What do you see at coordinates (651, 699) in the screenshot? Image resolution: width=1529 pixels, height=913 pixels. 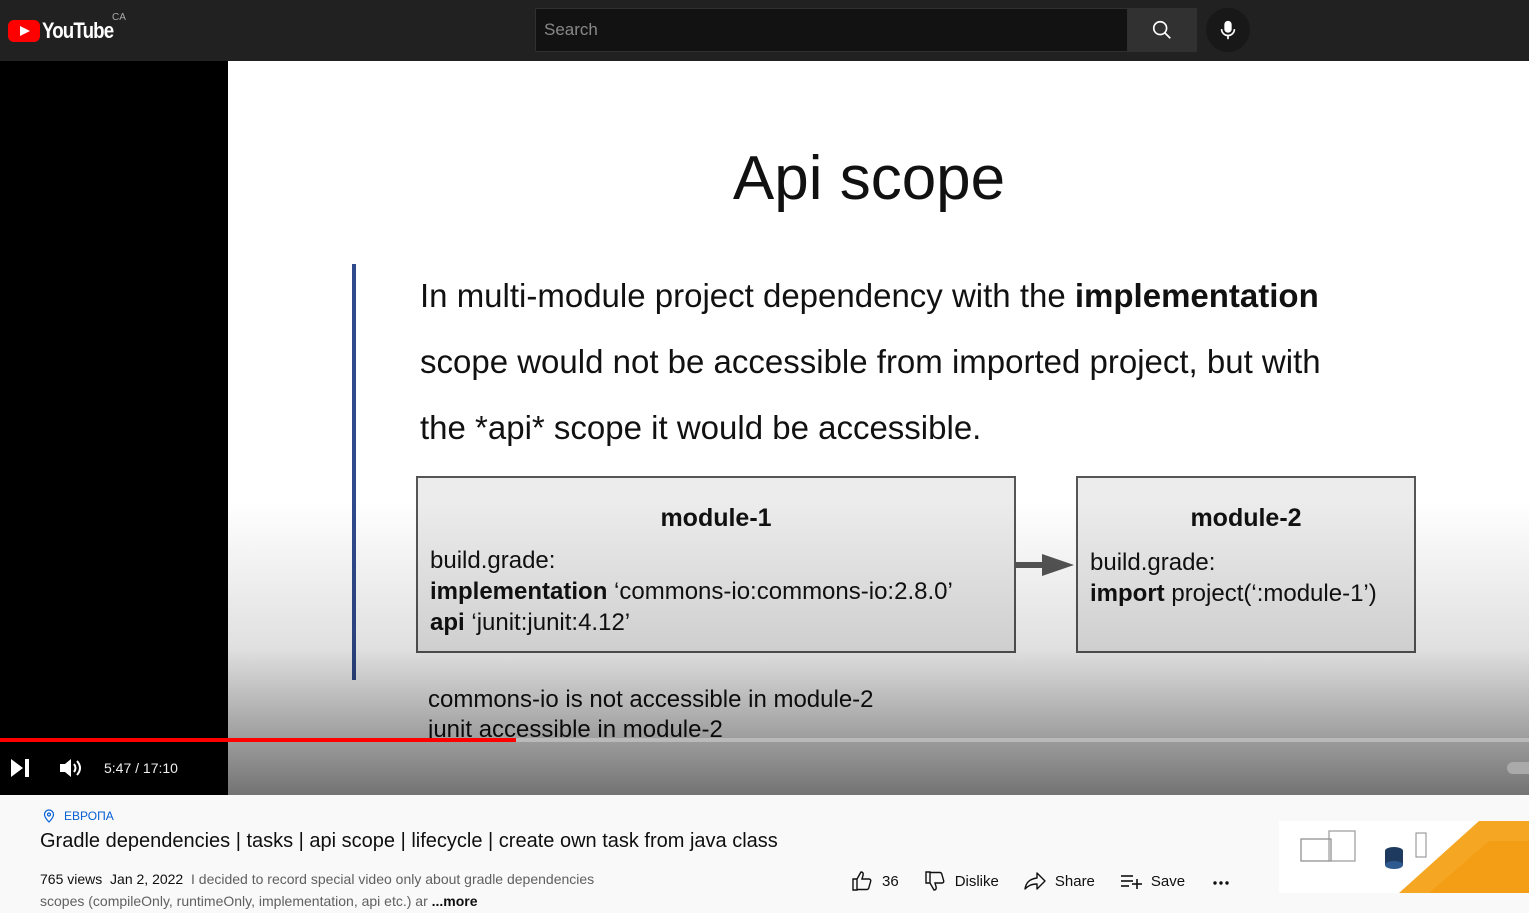 I see `slide-note-1: commons-io is not accessible in module-2` at bounding box center [651, 699].